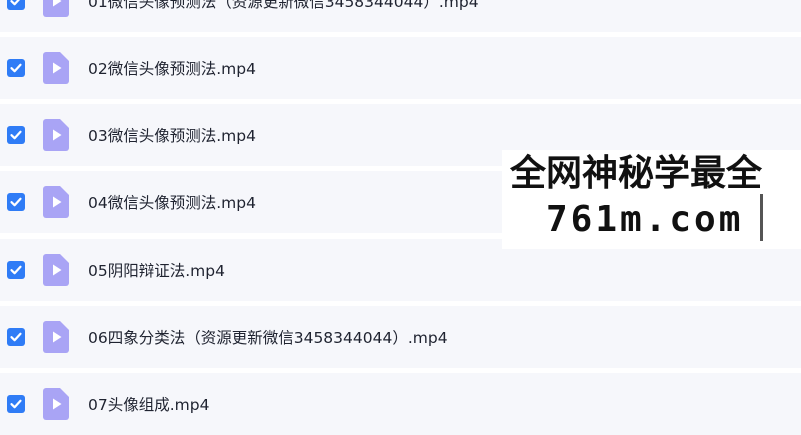 The height and width of the screenshot is (435, 801). Describe the element at coordinates (645, 219) in the screenshot. I see `watermark-url: 761m.com` at that location.